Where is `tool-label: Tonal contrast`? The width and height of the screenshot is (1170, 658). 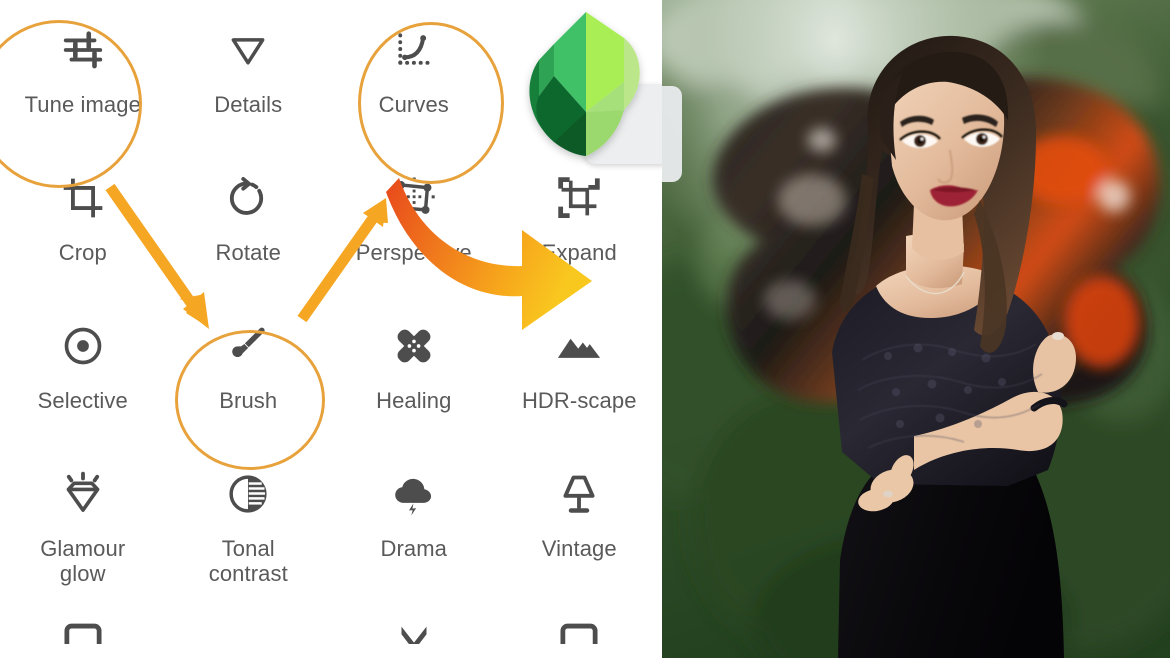 tool-label: Tonal contrast is located at coordinates (248, 561).